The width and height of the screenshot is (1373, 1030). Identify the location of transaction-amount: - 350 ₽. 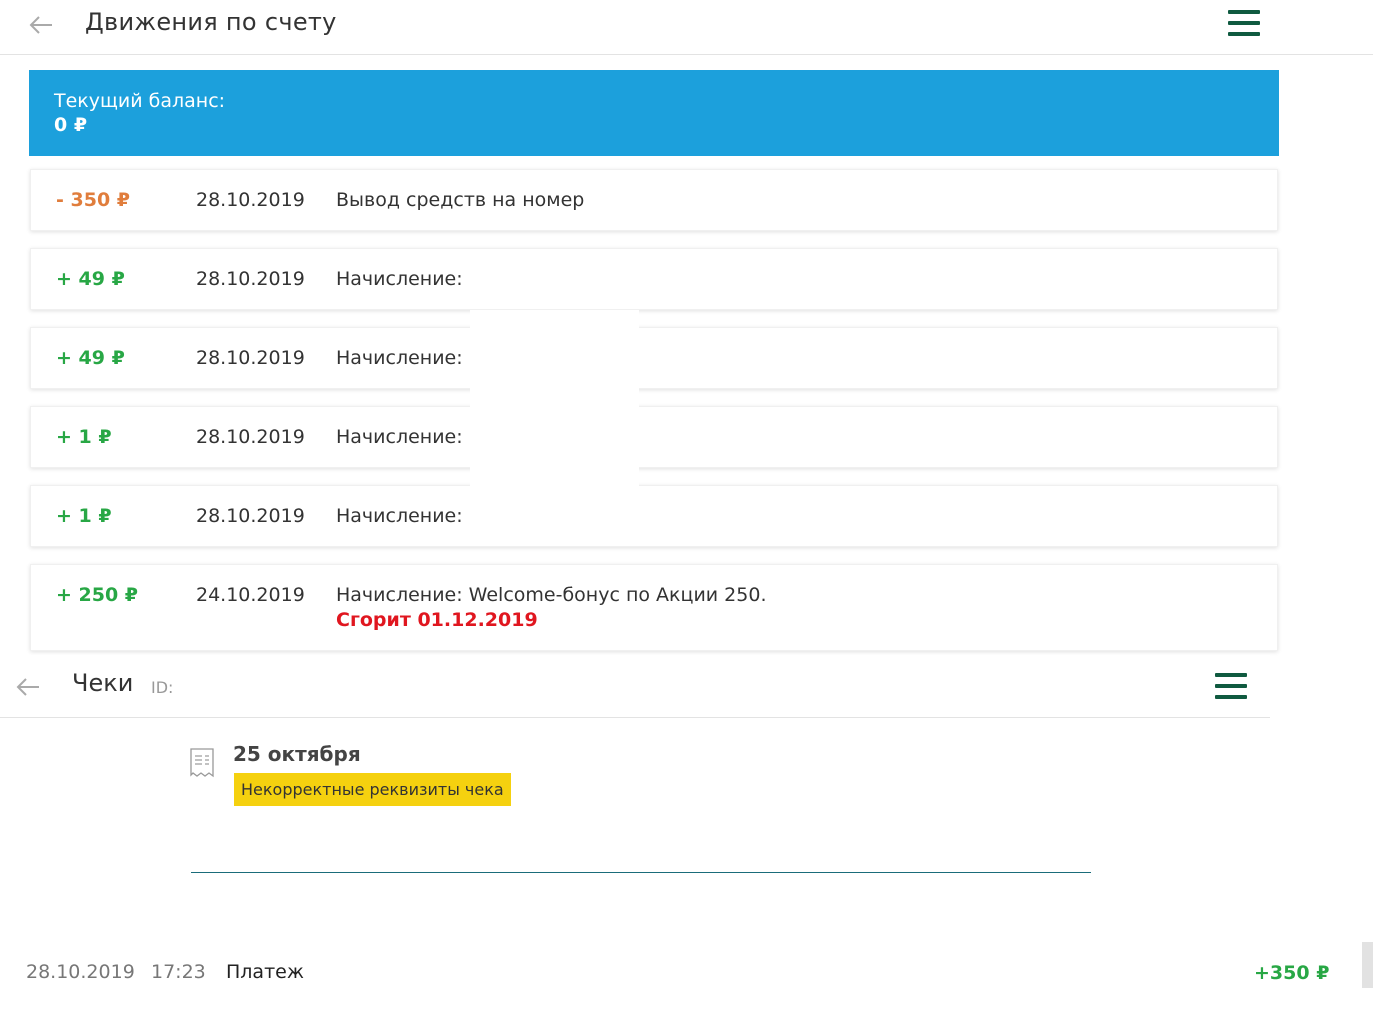
(93, 200).